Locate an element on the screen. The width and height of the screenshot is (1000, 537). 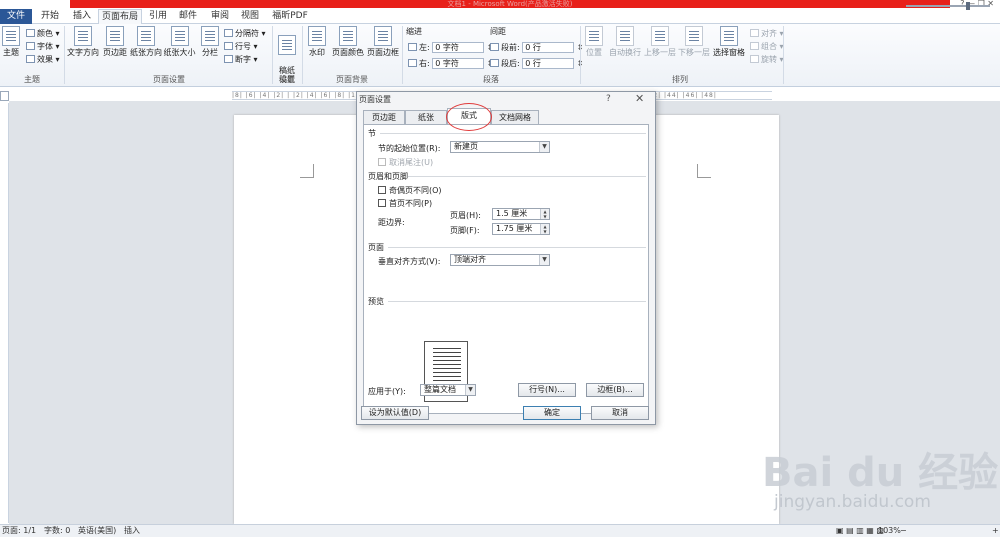
send-backward-button: 下移一层 is located at coordinates (694, 41).